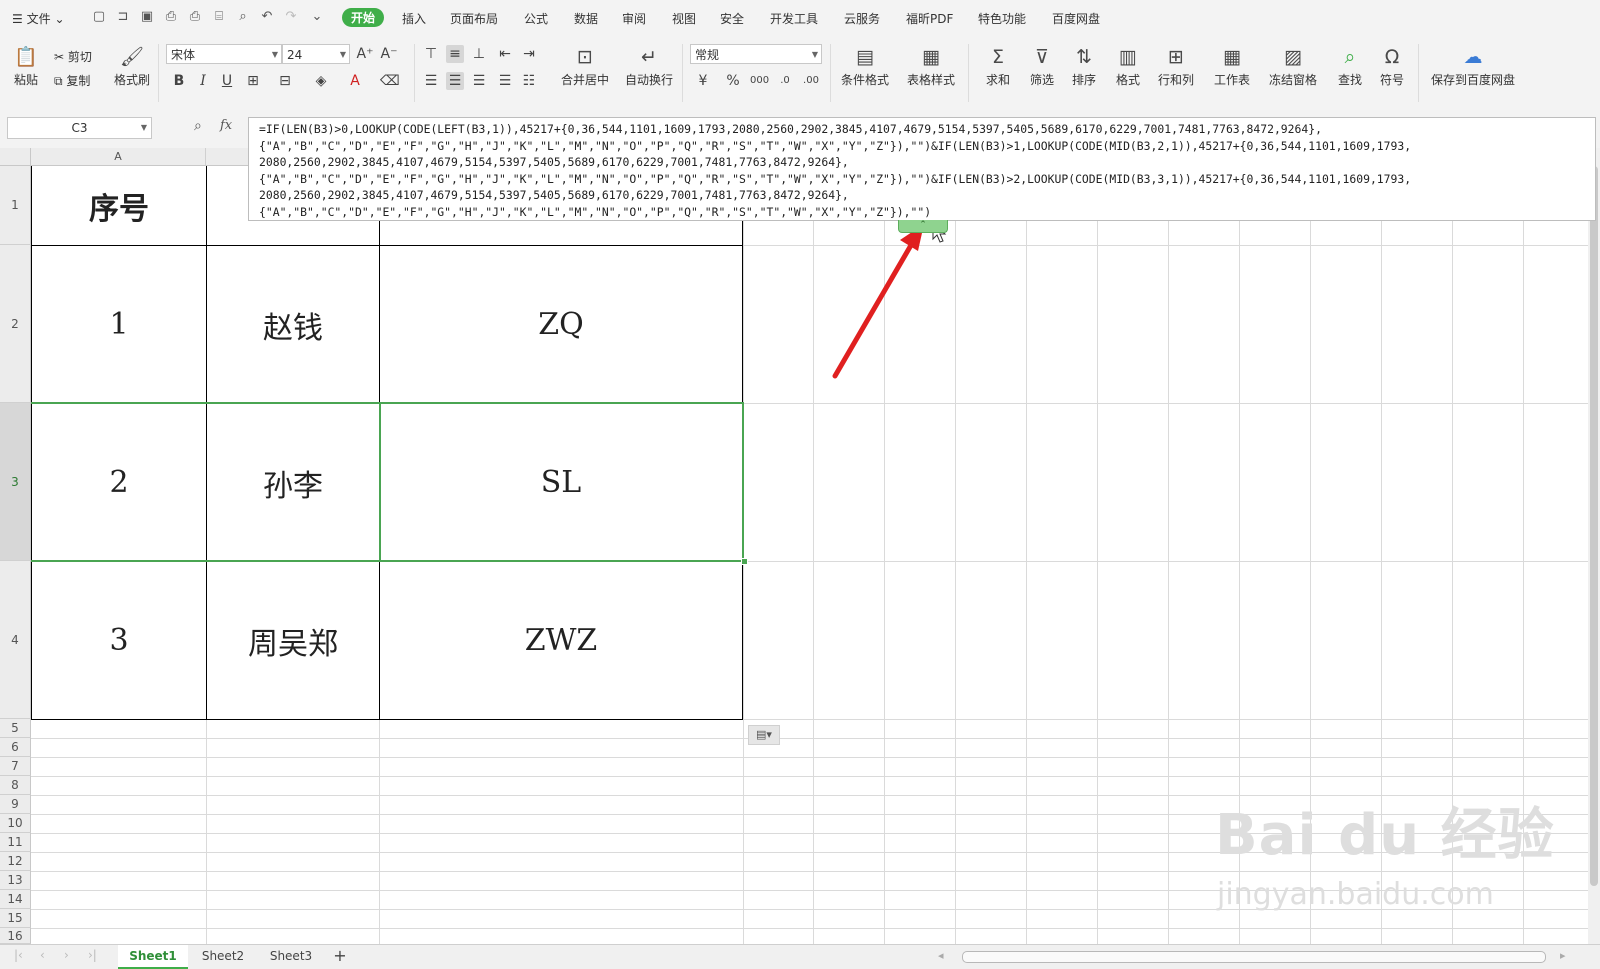  Describe the element at coordinates (15, 640) in the screenshot. I see `row-header-4: 4` at that location.